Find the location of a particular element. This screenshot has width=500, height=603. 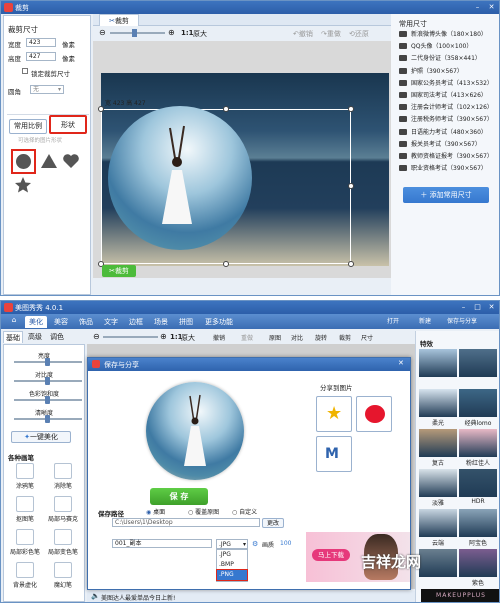

height-input: 427 is located at coordinates (41, 56).